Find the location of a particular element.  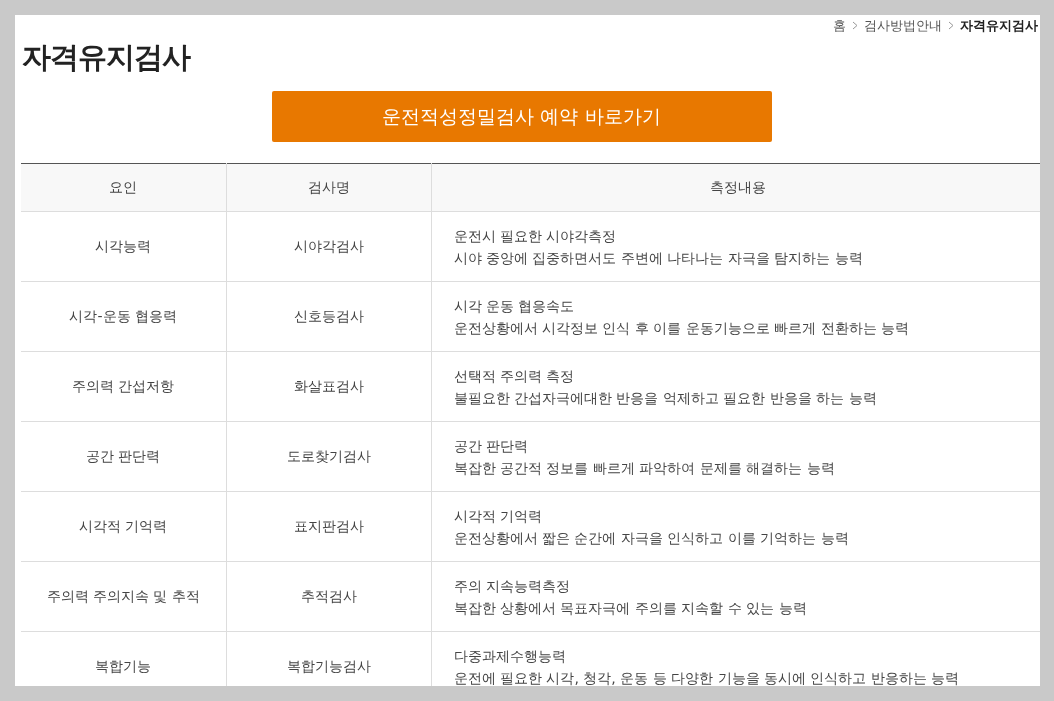

table-cell: 다중과제수행능력 운전에 필요한 시각, 청각, 운동 등 다양한 기능을 동시에 인식하고 반응하는 능력 is located at coordinates (735, 658).